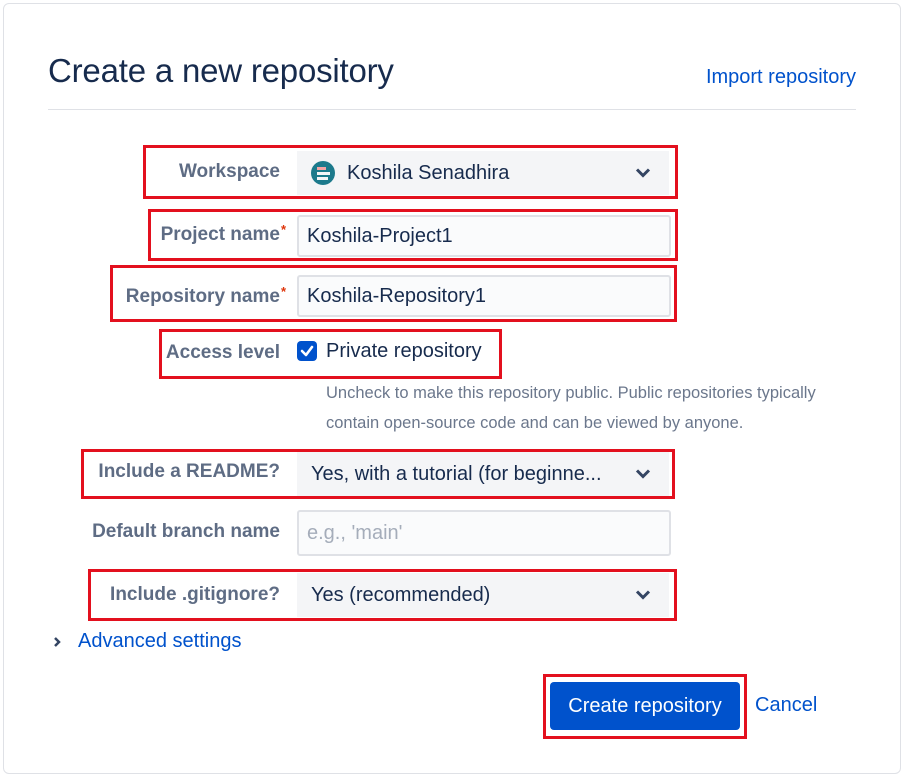 This screenshot has height=779, width=906. What do you see at coordinates (221, 70) in the screenshot?
I see `page-title: Create a new repository` at bounding box center [221, 70].